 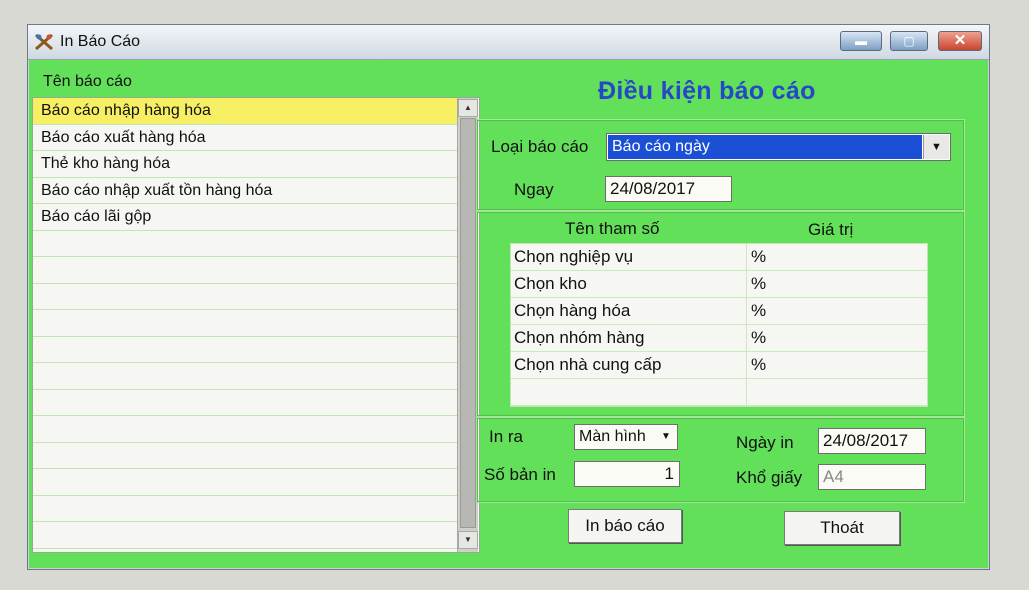 I want to click on report-list-item: Báo cáo lãi gộp, so click(x=245, y=217).